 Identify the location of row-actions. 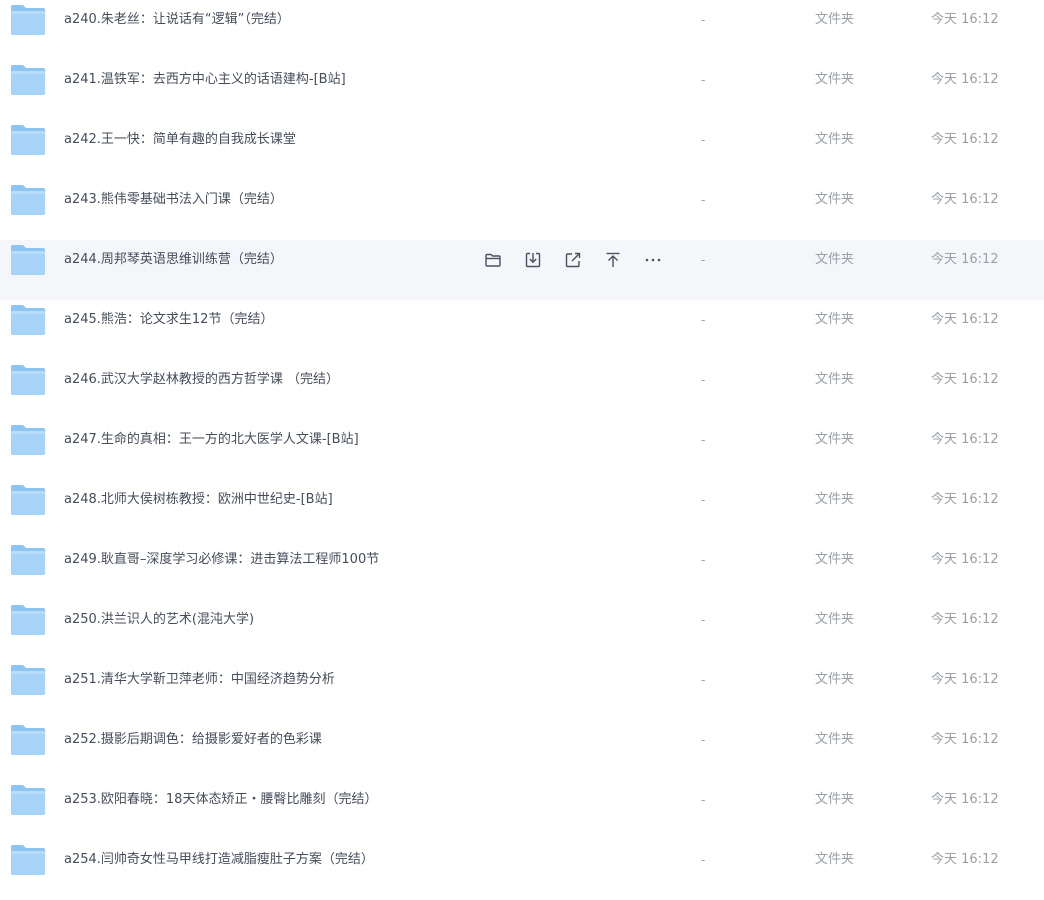
(573, 260).